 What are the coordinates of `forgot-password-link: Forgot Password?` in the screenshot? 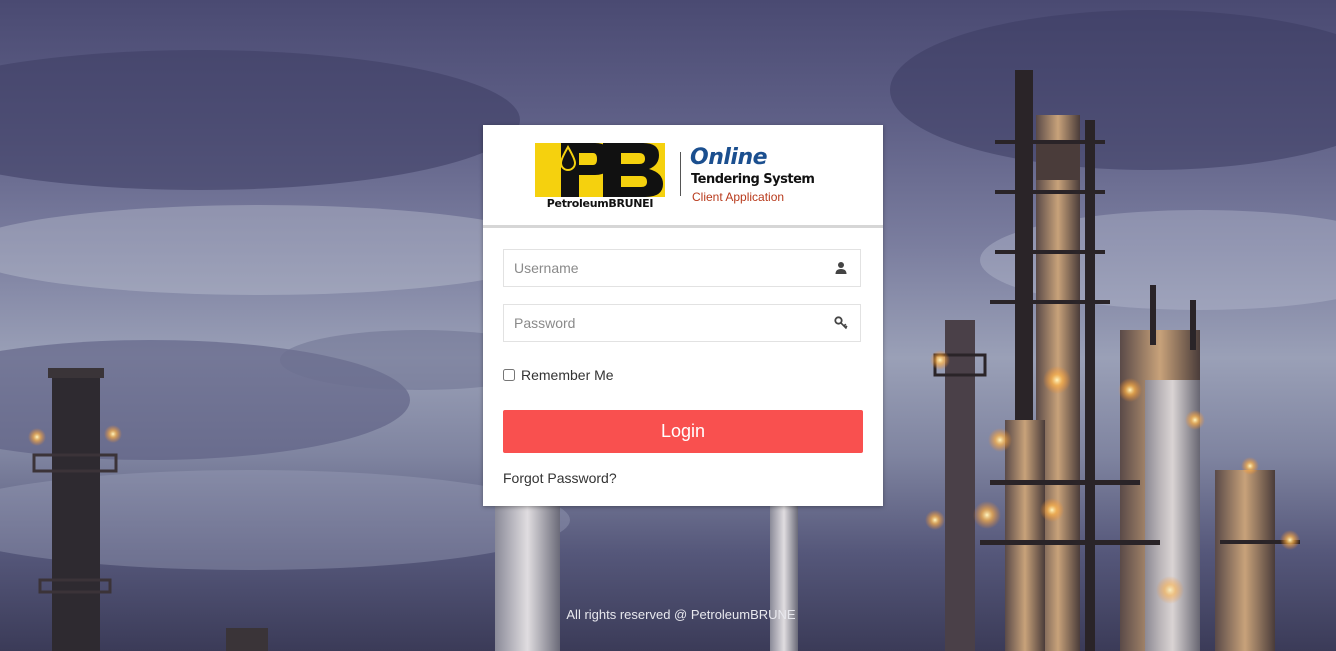 It's located at (560, 478).